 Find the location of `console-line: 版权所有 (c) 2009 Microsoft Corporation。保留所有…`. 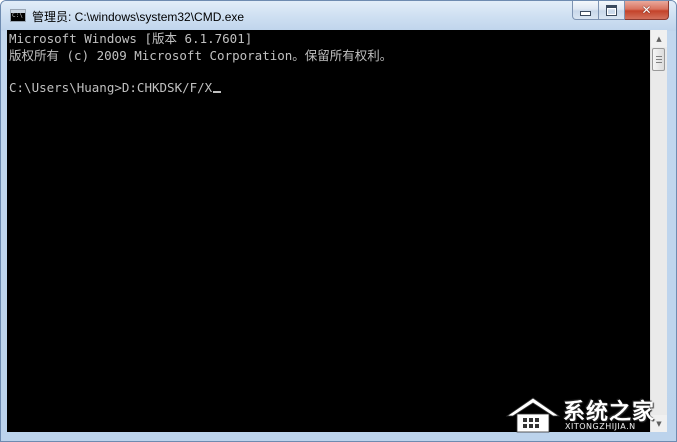

console-line: 版权所有 (c) 2009 Microsoft Corporation。保留所有… is located at coordinates (201, 55).